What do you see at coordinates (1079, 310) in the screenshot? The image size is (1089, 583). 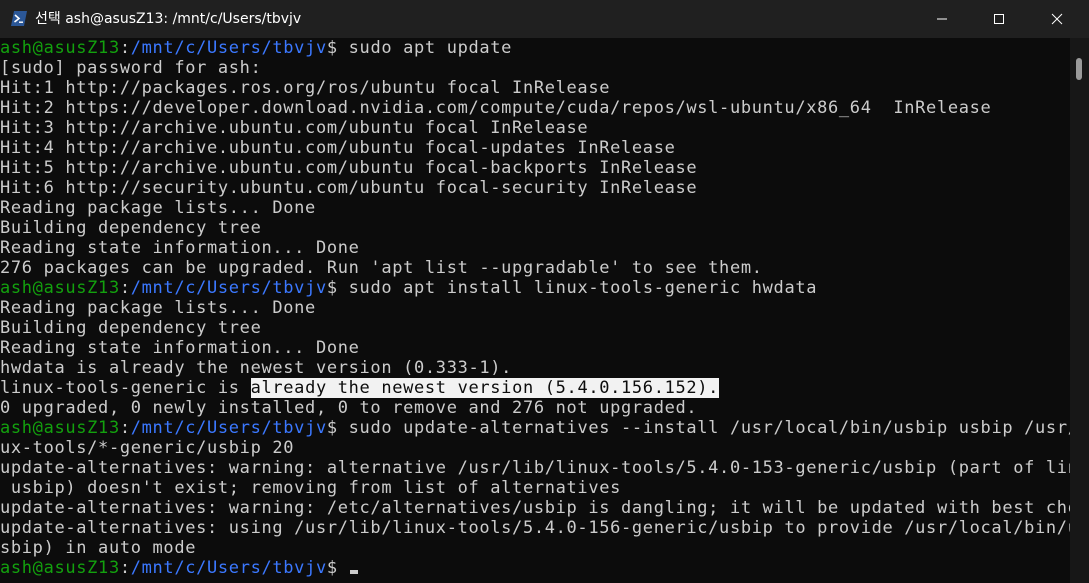 I see `vertical-scrollbar` at bounding box center [1079, 310].